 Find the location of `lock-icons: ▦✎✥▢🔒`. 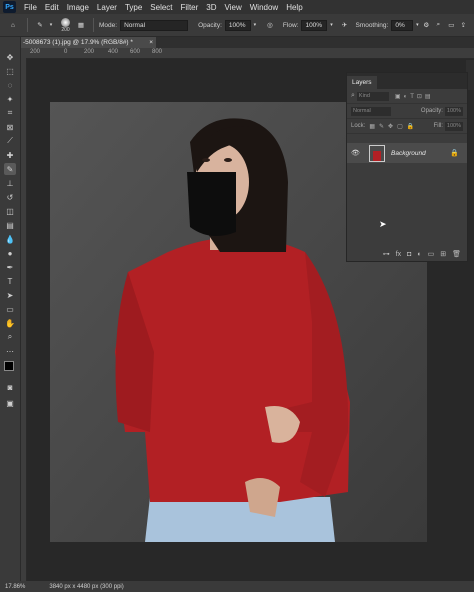

lock-icons: ▦✎✥▢🔒 is located at coordinates (393, 126).